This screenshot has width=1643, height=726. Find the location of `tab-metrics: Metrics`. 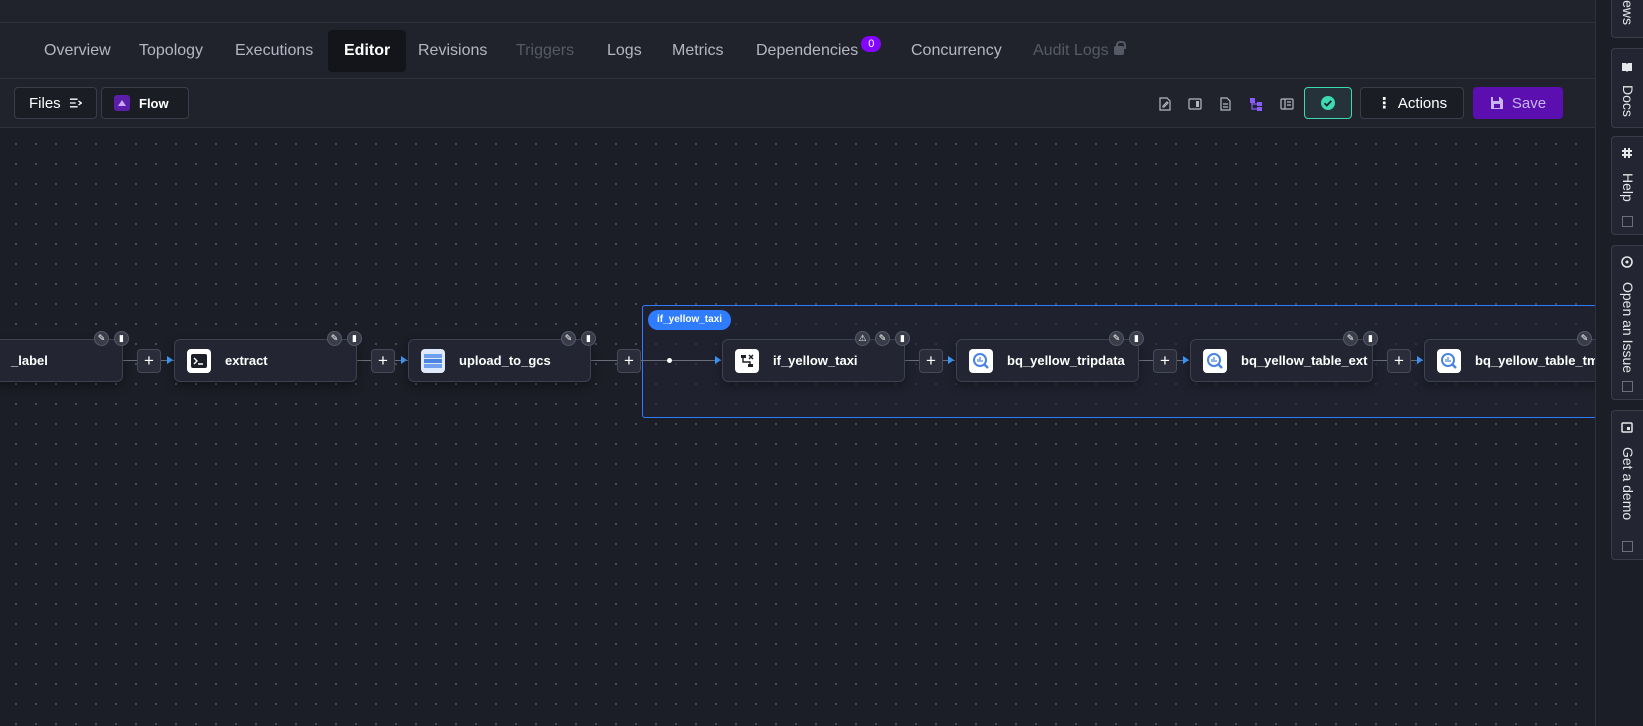

tab-metrics: Metrics is located at coordinates (698, 51).